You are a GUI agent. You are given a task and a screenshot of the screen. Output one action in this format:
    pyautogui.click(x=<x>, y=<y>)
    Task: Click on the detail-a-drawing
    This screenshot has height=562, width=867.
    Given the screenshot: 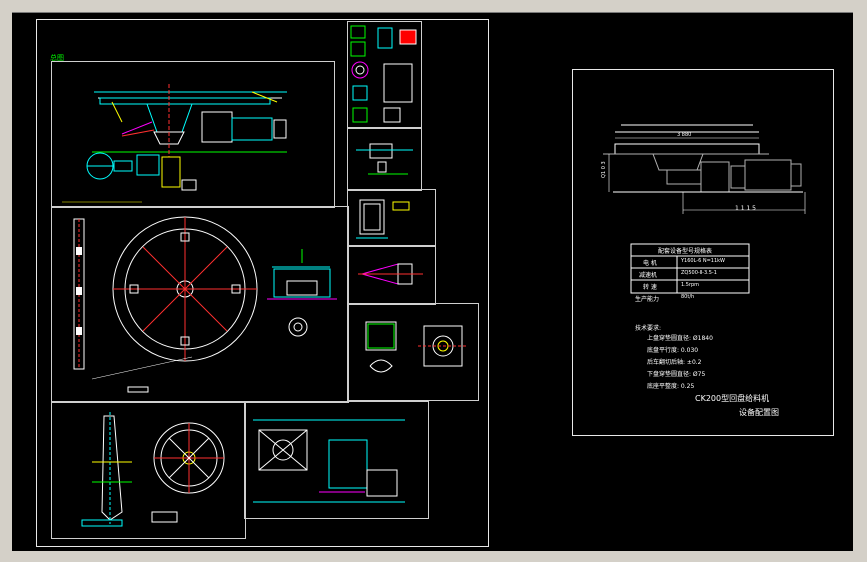 What is the action you would take?
    pyautogui.click(x=384, y=159)
    